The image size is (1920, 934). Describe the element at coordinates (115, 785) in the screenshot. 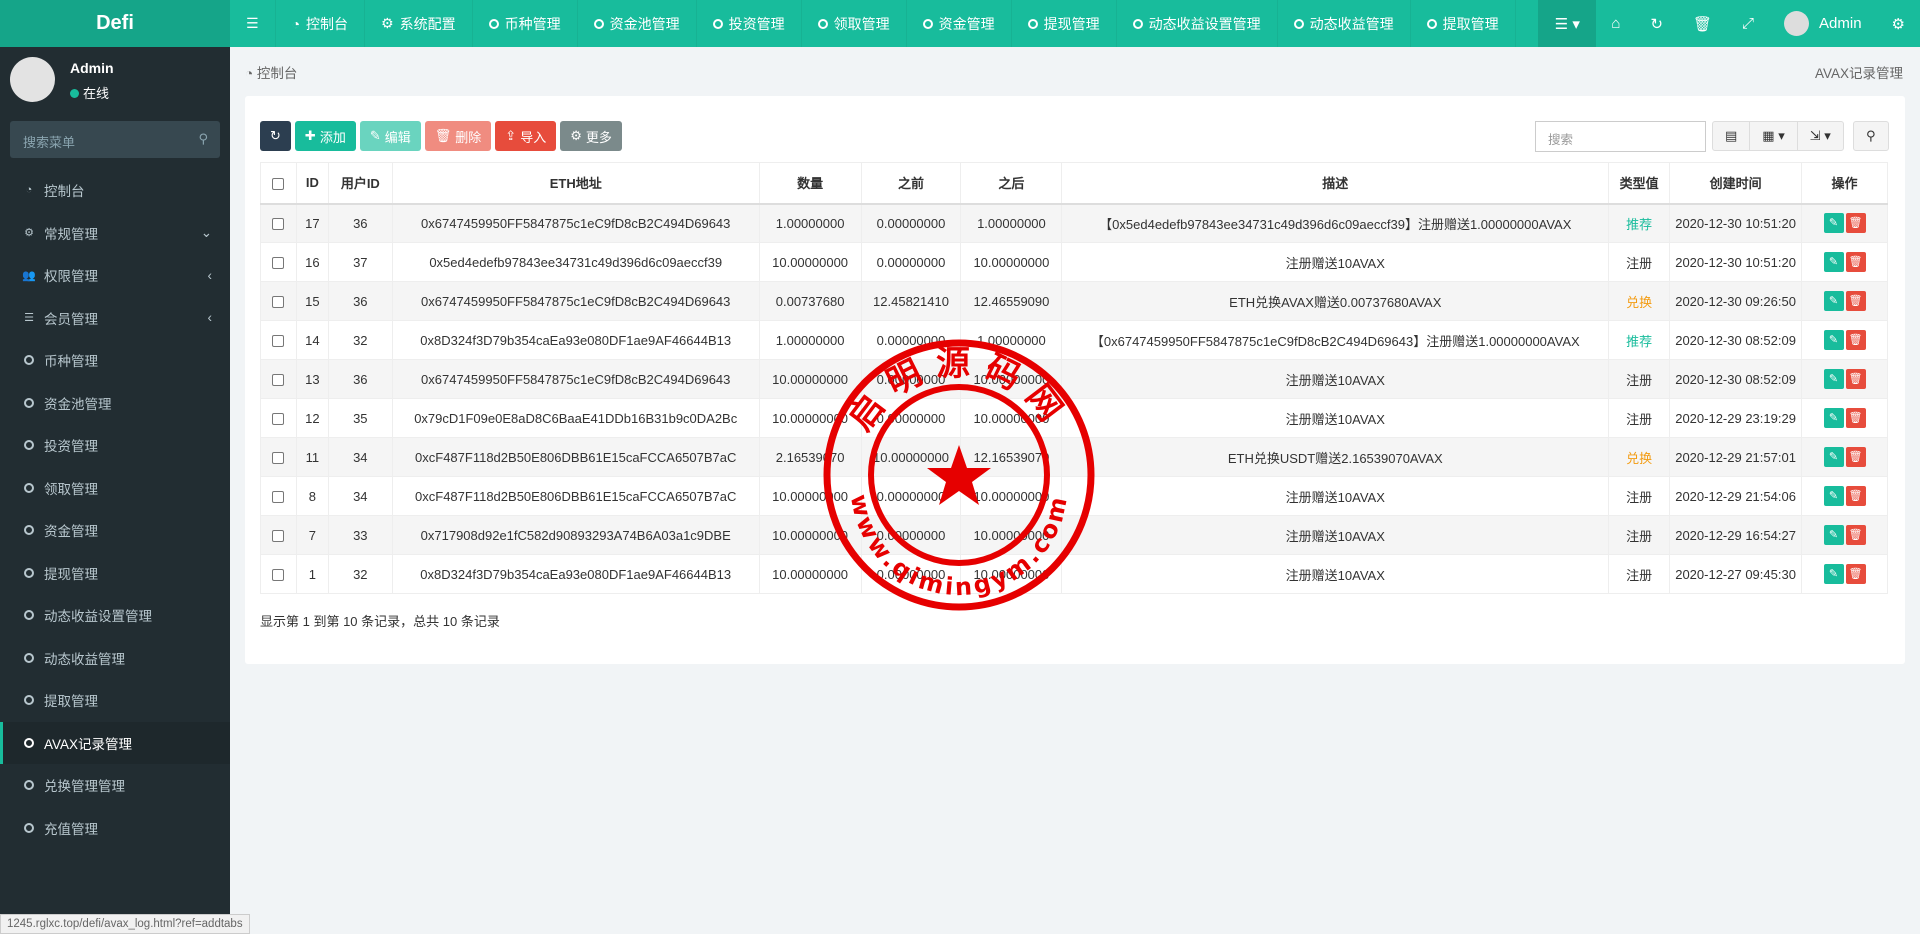

I see `sidebar-item: 兑换管理管理` at that location.